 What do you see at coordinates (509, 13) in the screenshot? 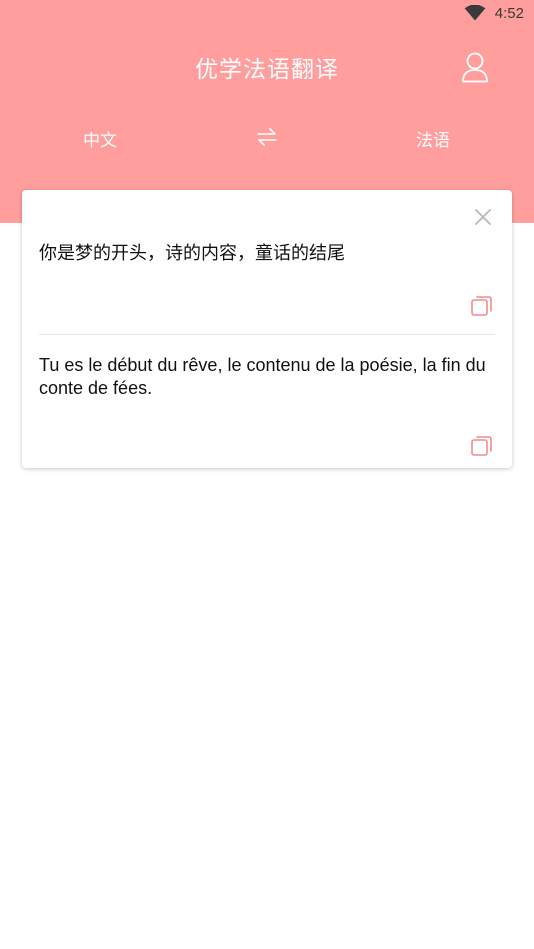
I see `status-time: 4:52` at bounding box center [509, 13].